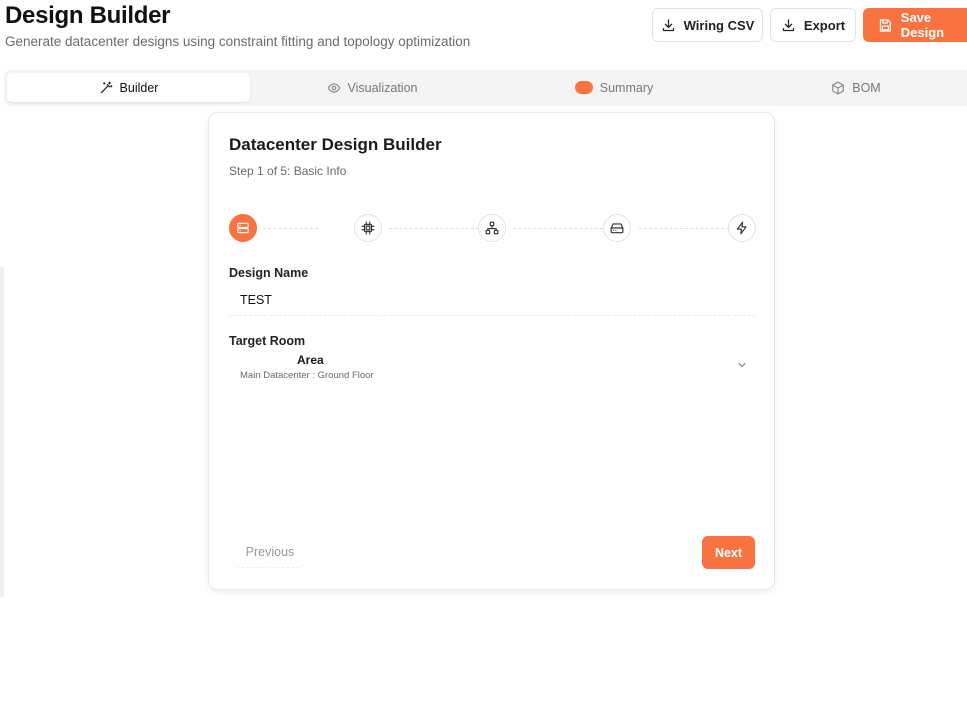 This screenshot has width=967, height=720. I want to click on design-name-label: Design Name, so click(269, 273).